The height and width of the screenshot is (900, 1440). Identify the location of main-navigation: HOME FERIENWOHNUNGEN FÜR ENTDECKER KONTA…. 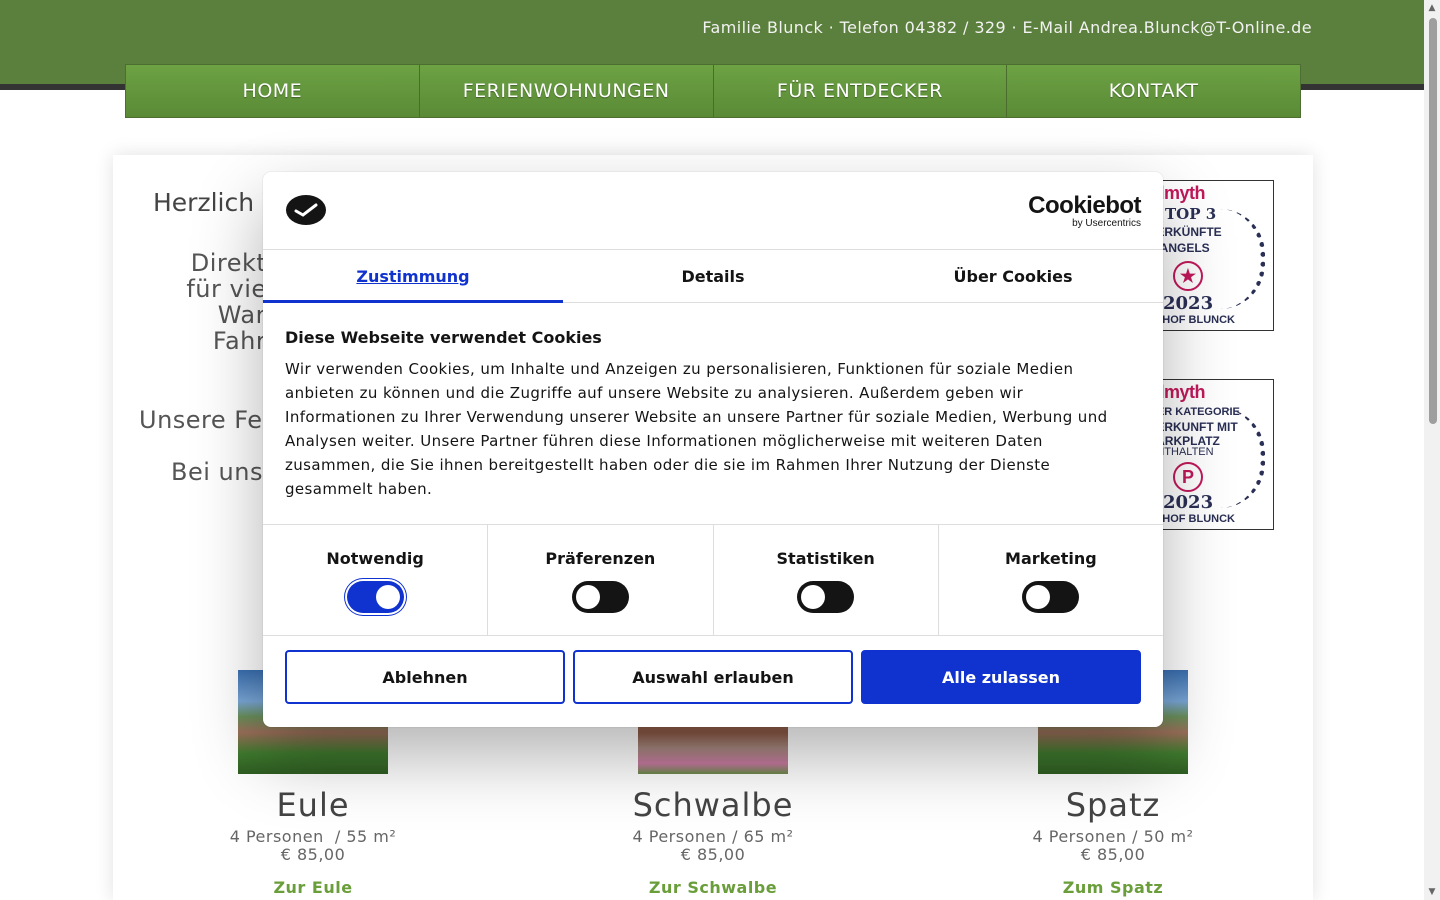
(713, 91).